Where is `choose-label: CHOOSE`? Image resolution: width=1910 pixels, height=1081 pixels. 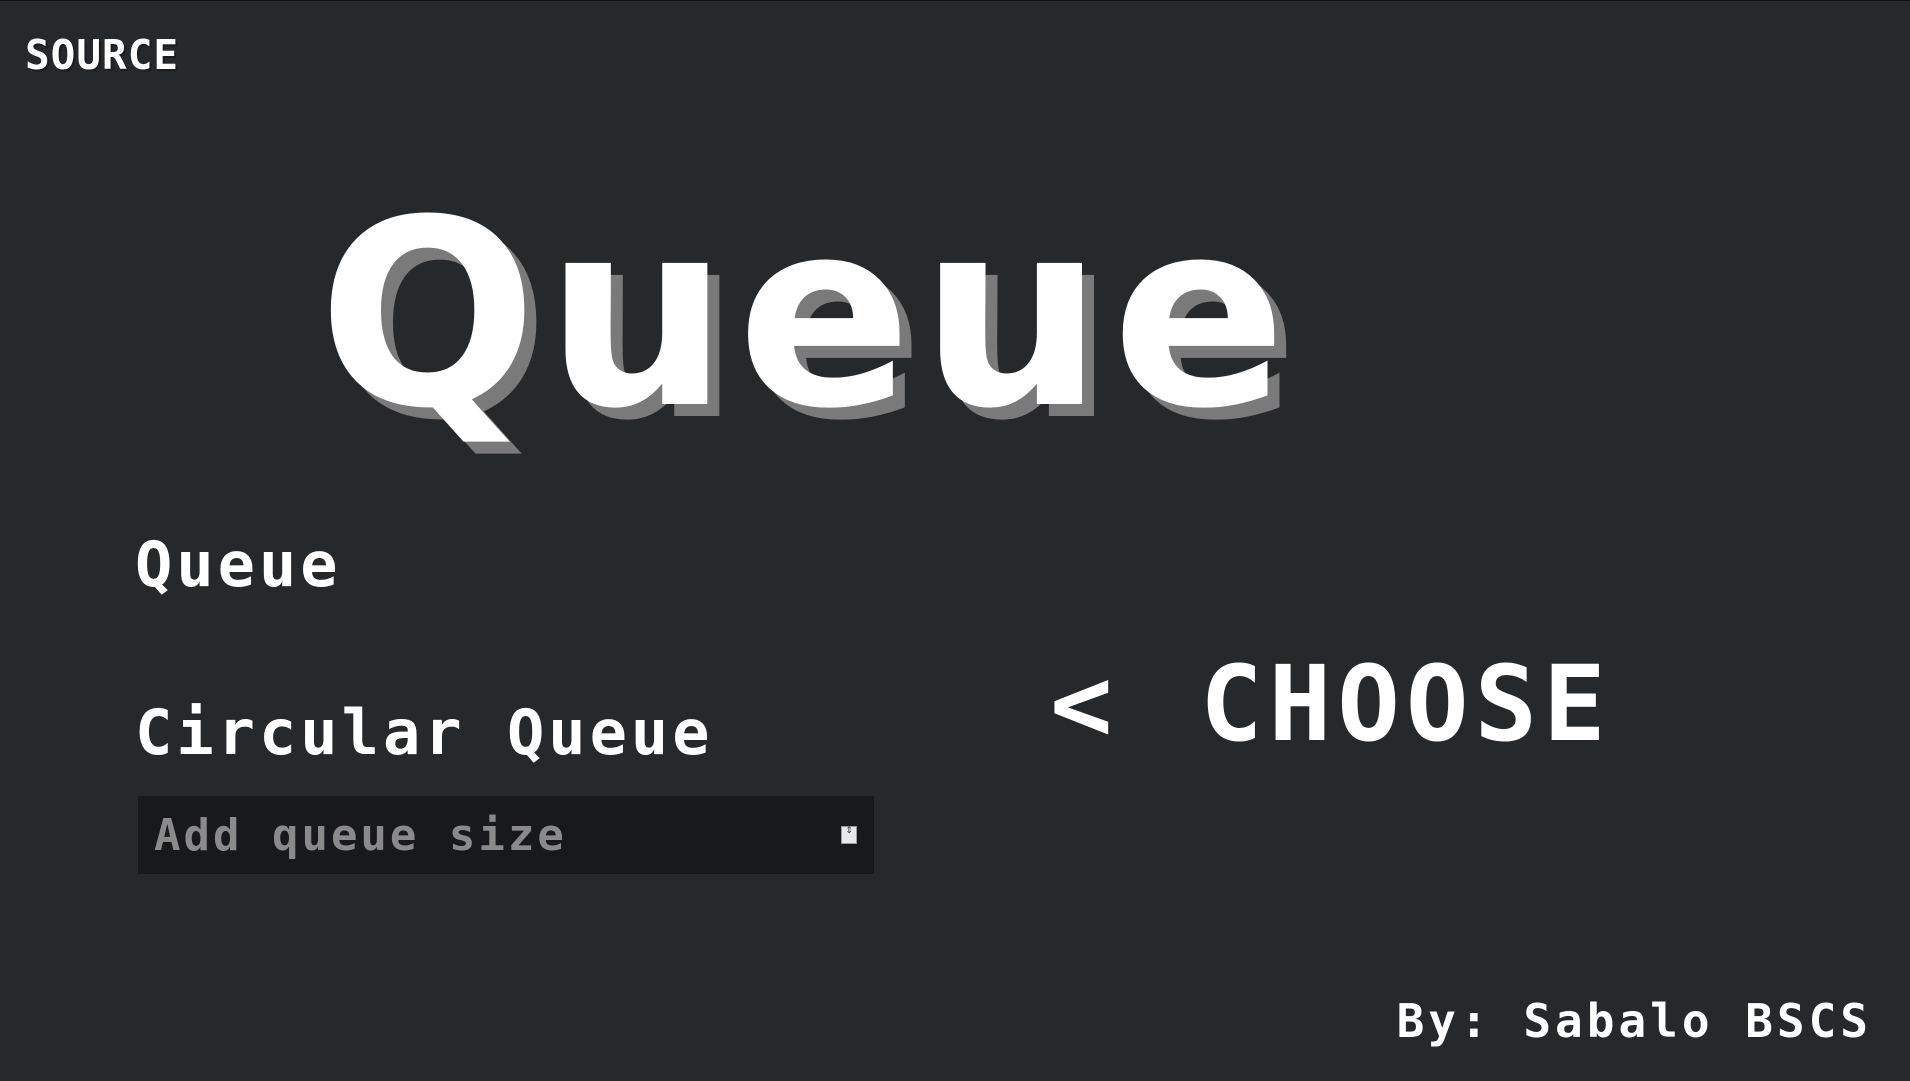
choose-label: CHOOSE is located at coordinates (1406, 704).